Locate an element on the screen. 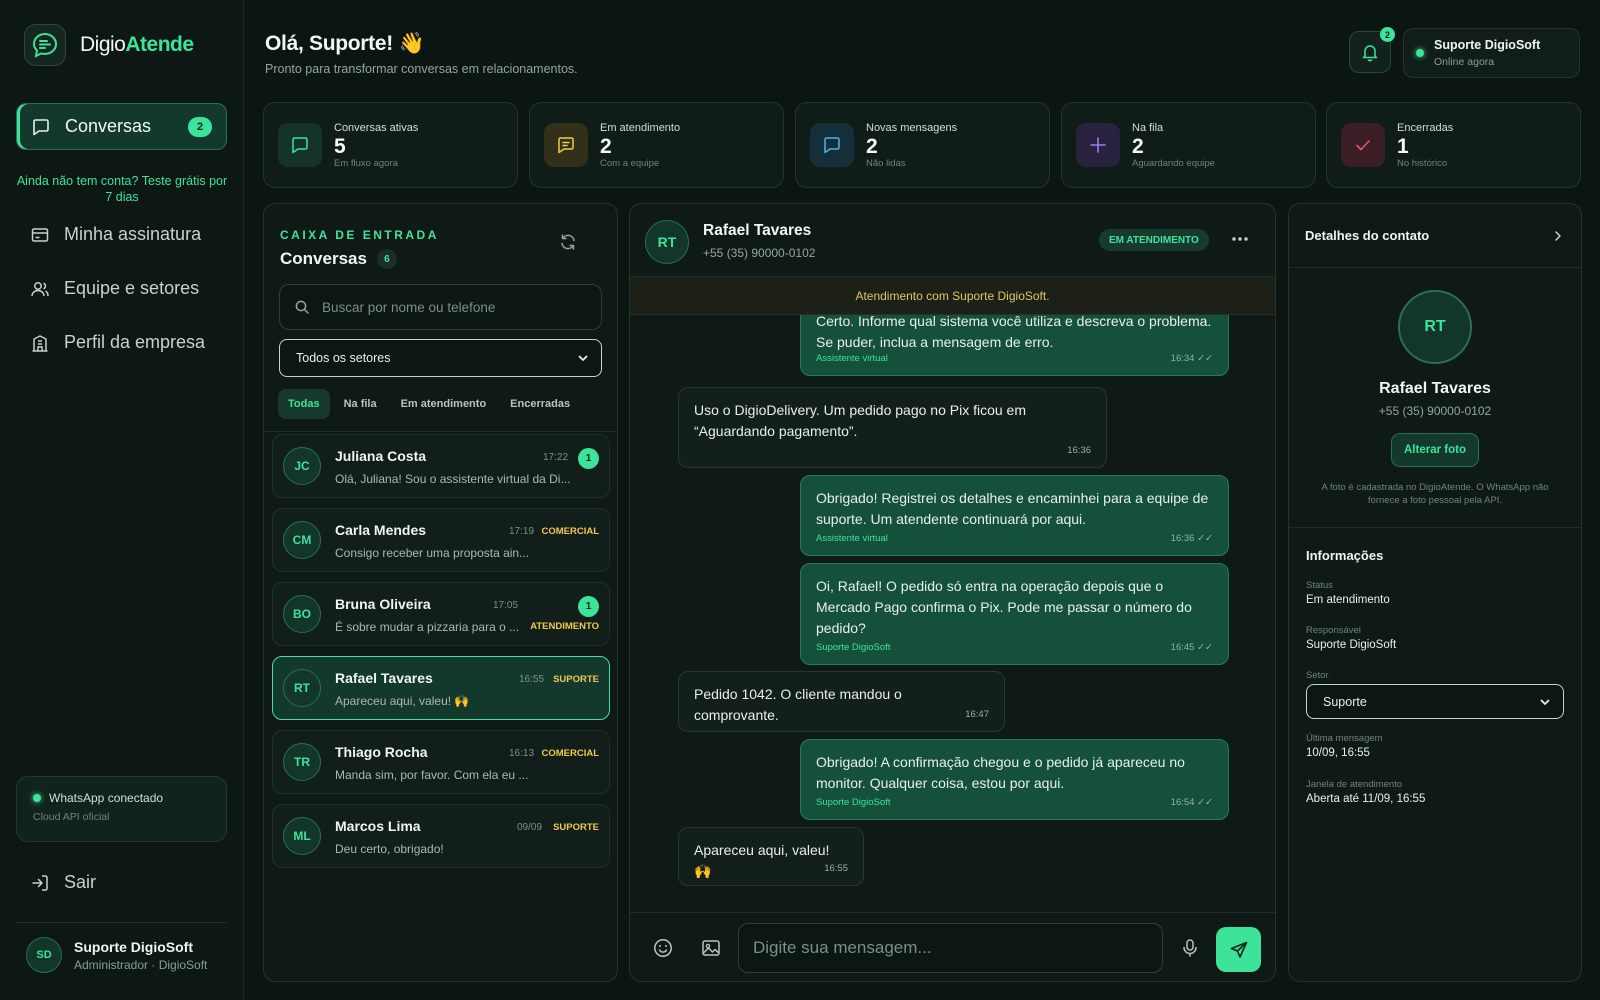  tab-encerradas: Encerradas is located at coordinates (540, 404).